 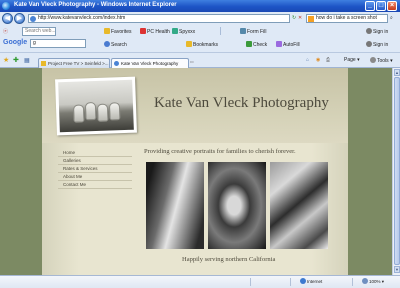 I want to click on bookmark-icon, so click(x=189, y=44).